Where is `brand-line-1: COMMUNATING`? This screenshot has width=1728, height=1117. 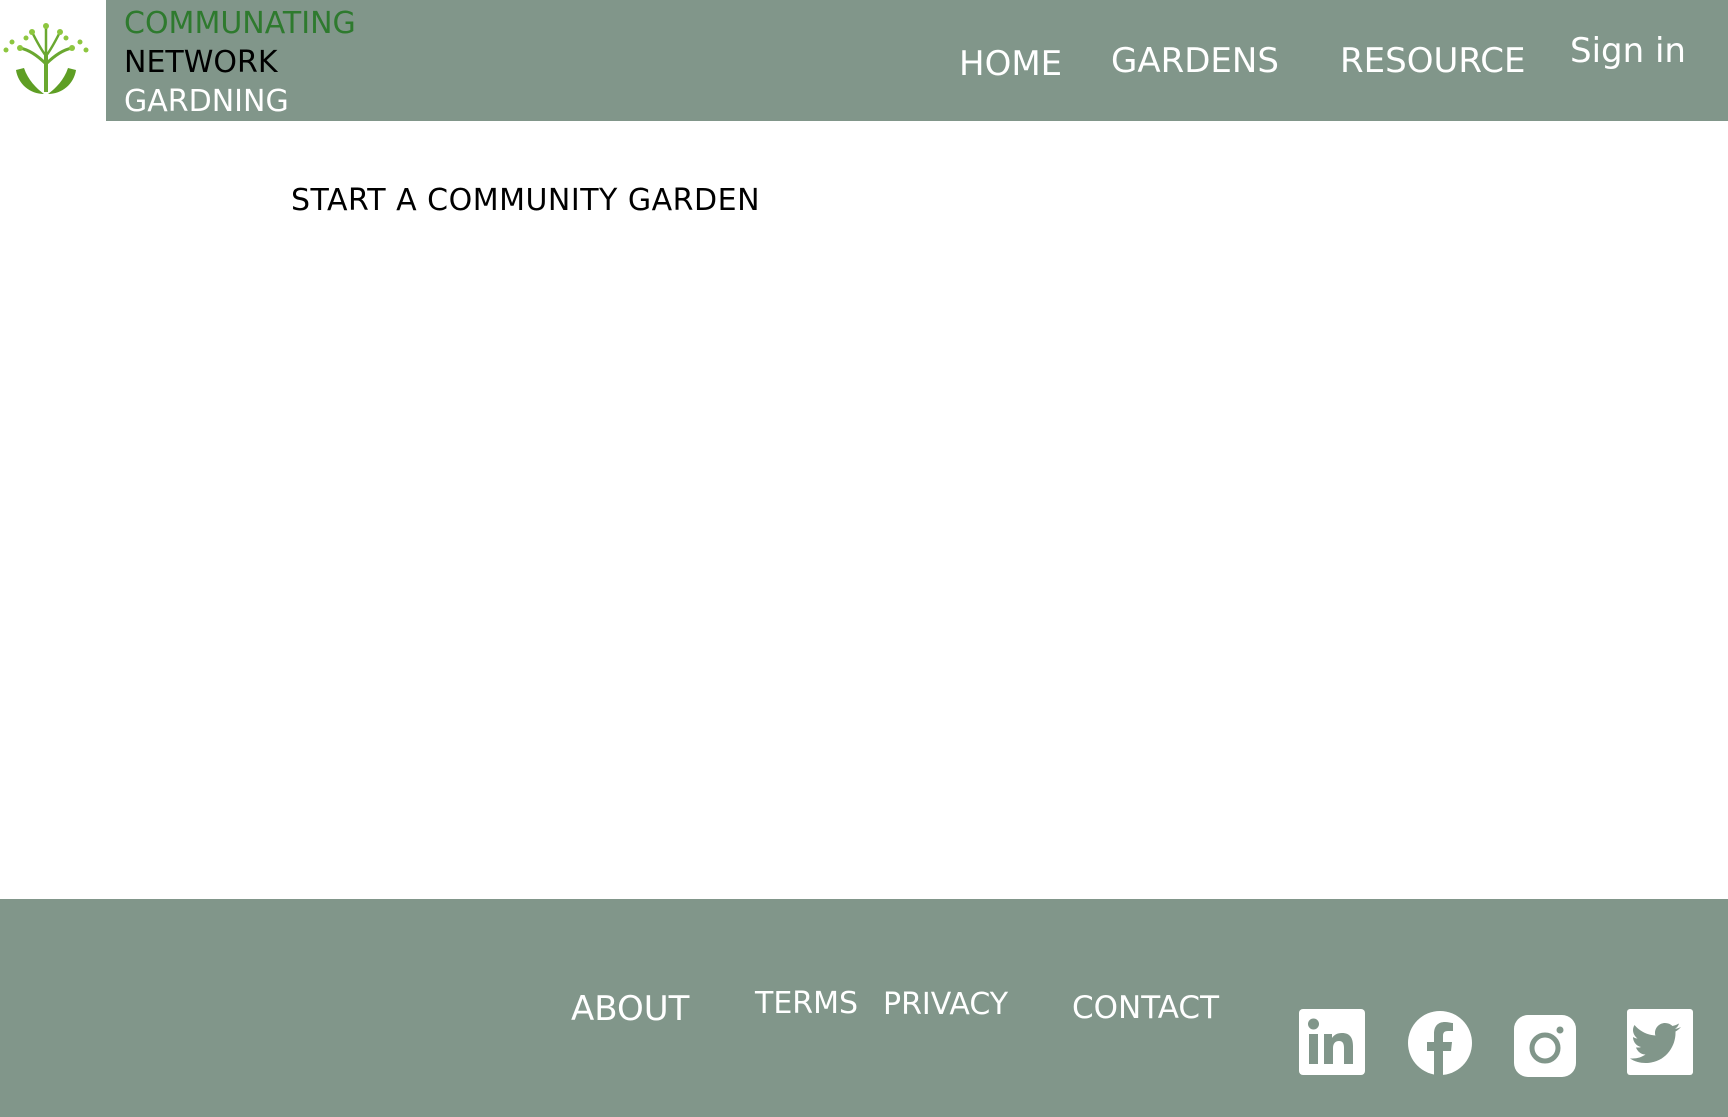
brand-line-1: COMMUNATING is located at coordinates (240, 23).